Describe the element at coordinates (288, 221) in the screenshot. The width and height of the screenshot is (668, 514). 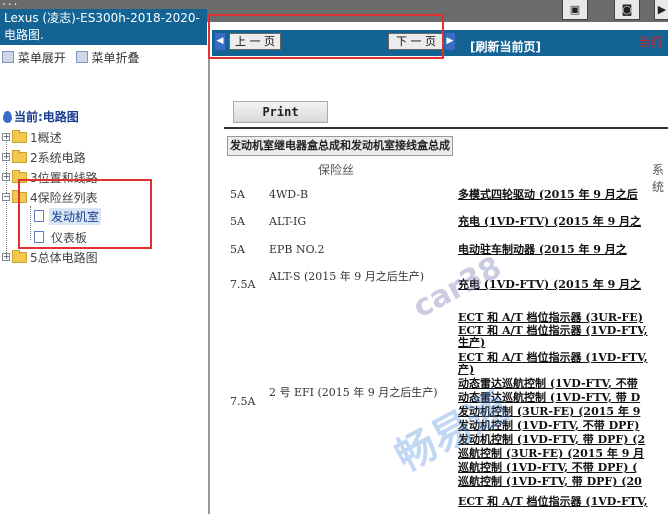
I see `fuse-name: ALT-IG` at that location.